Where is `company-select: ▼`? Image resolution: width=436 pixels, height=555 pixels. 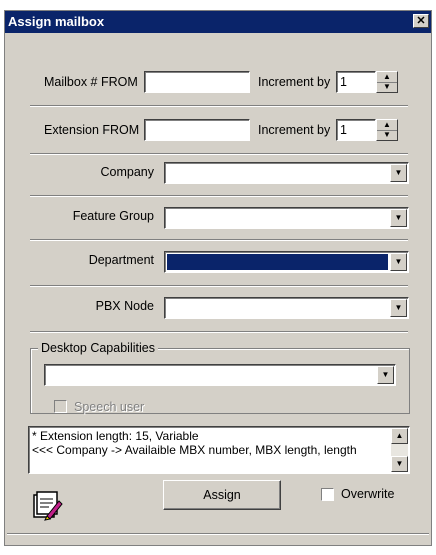
company-select: ▼ is located at coordinates (286, 173).